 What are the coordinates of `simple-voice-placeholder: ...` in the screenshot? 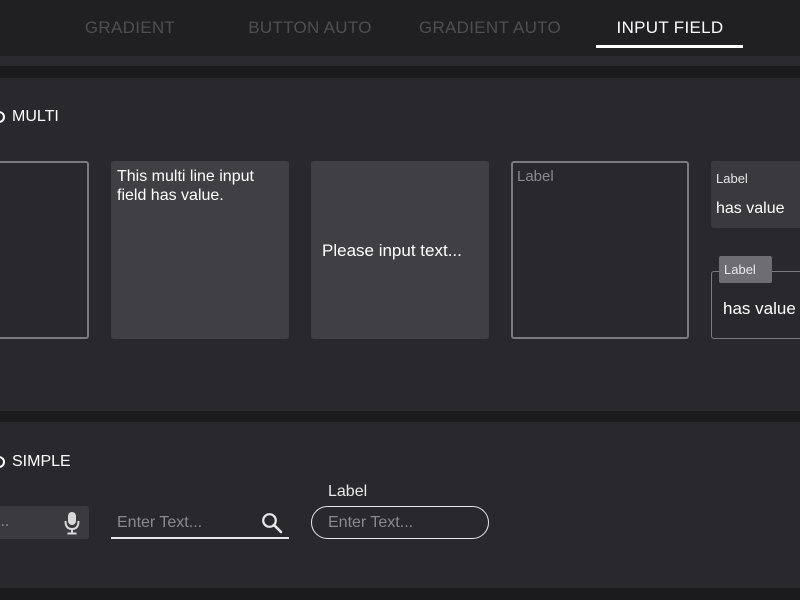 It's located at (5, 521).